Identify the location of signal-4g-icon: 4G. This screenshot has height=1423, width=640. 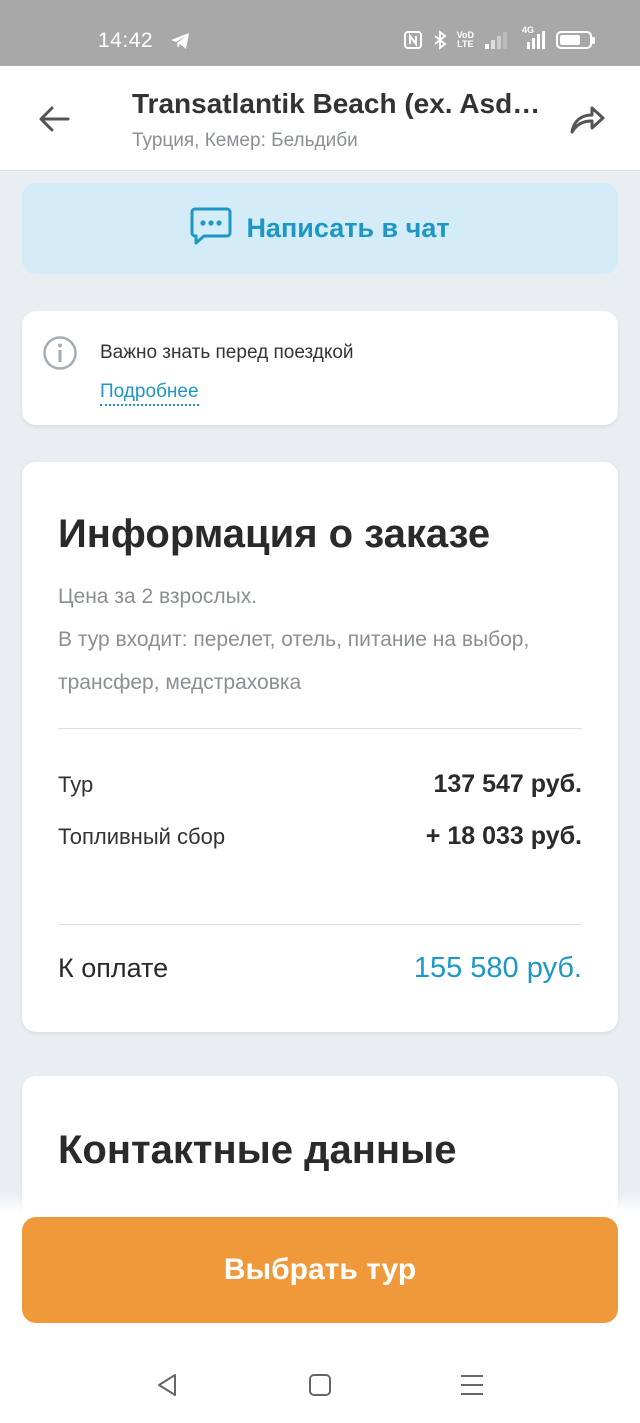
(533, 38).